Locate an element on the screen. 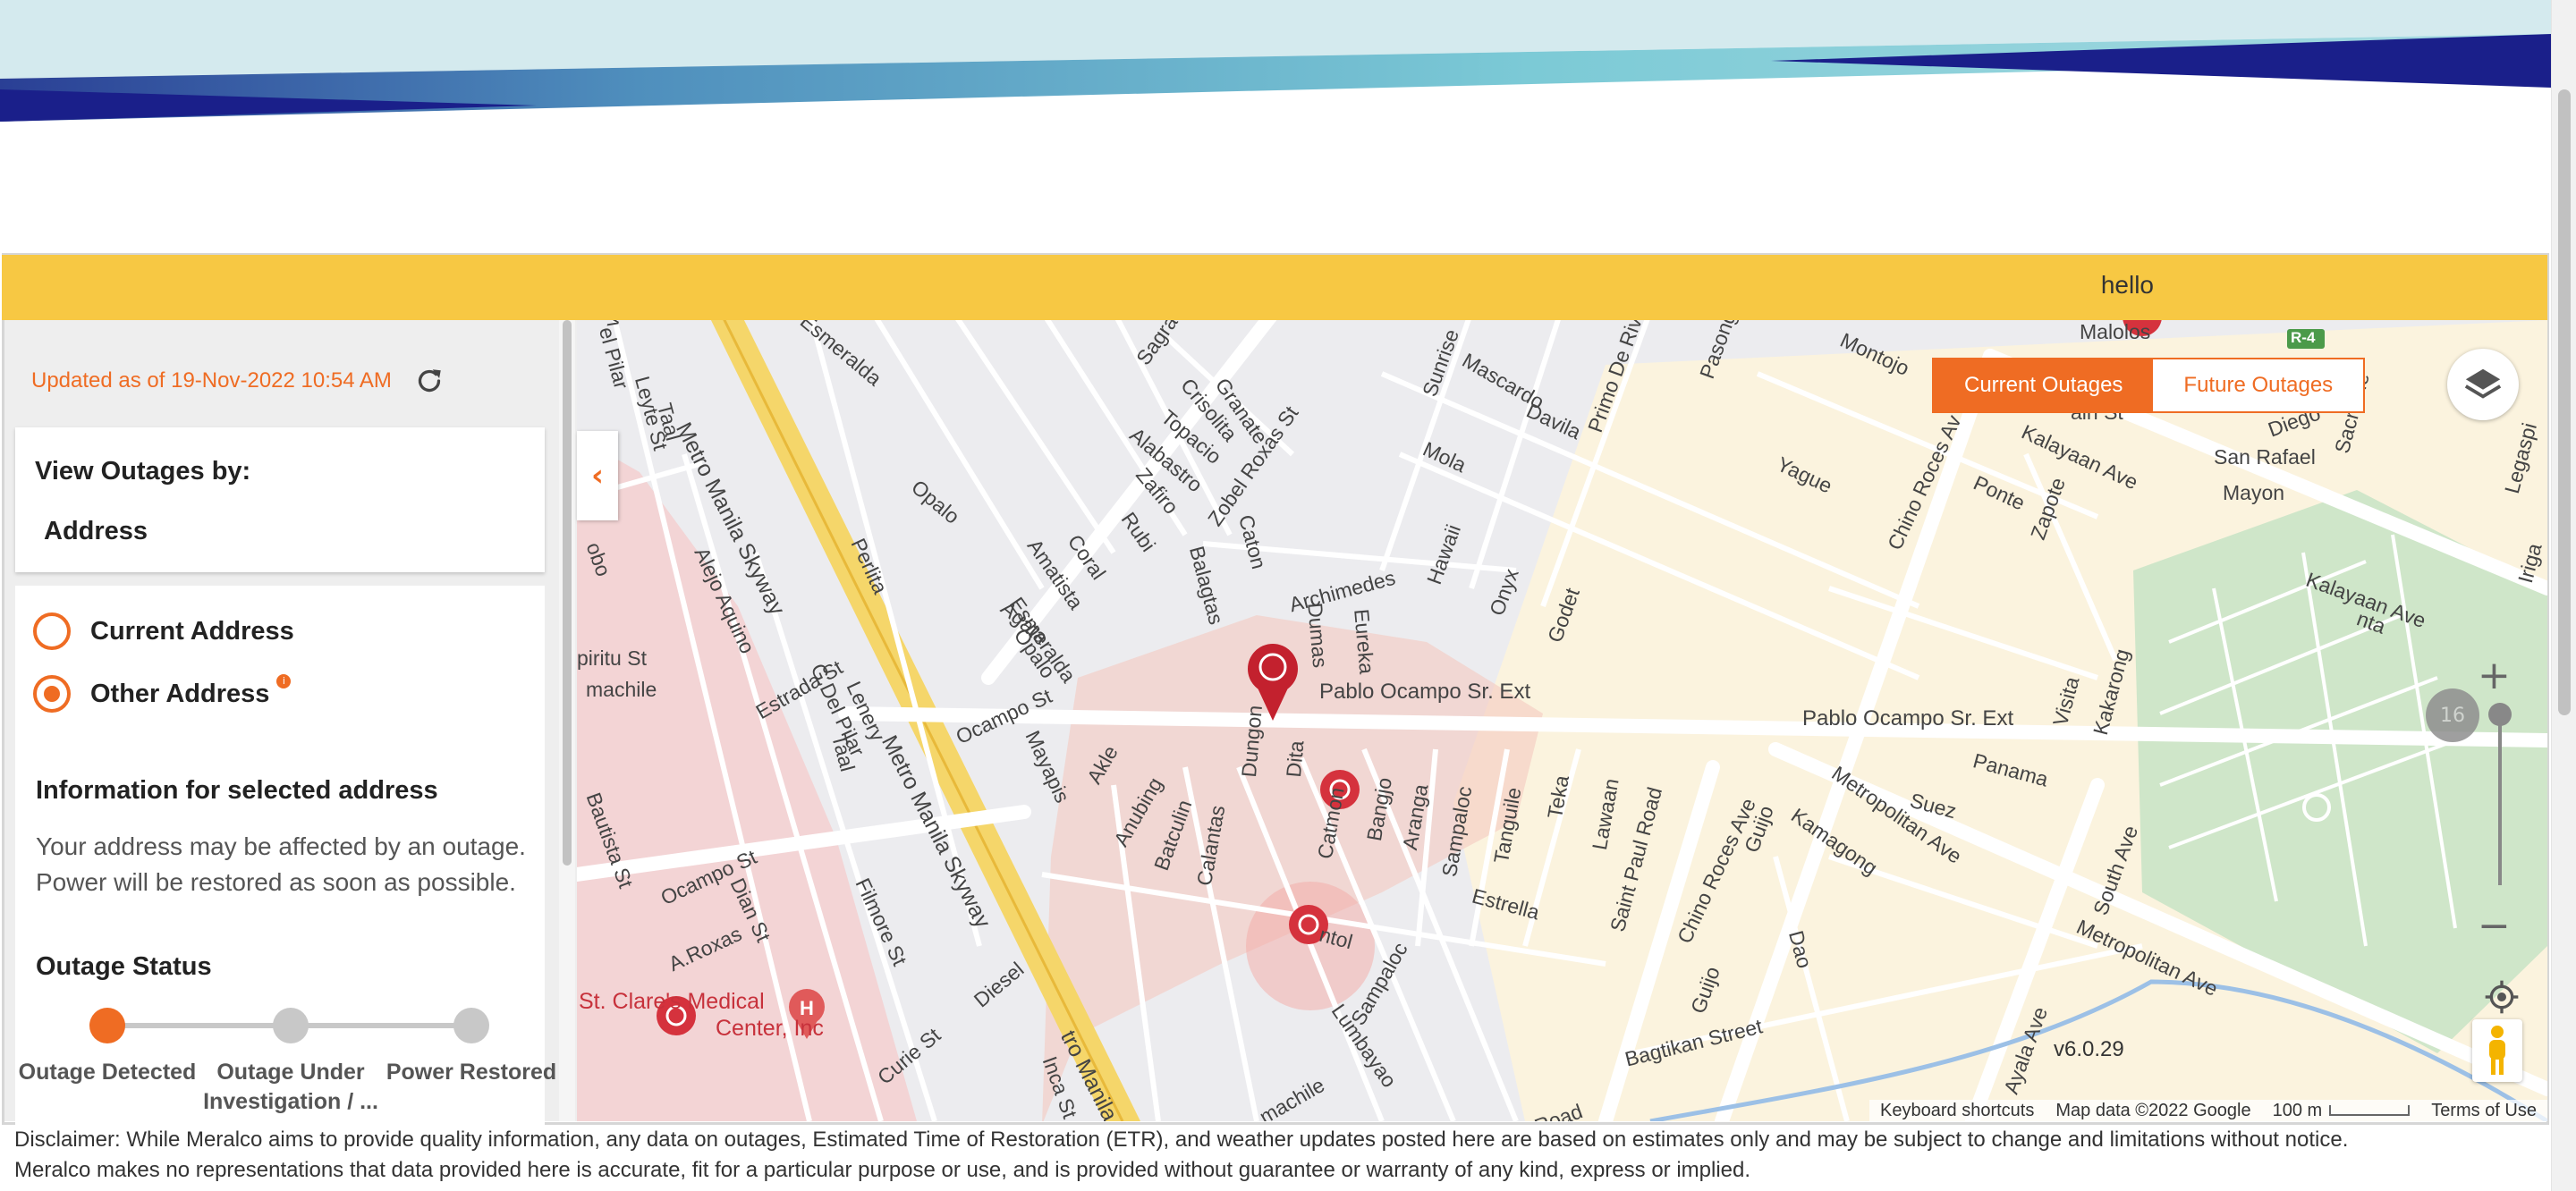  scale-bar: 100 m is located at coordinates (2341, 1111).